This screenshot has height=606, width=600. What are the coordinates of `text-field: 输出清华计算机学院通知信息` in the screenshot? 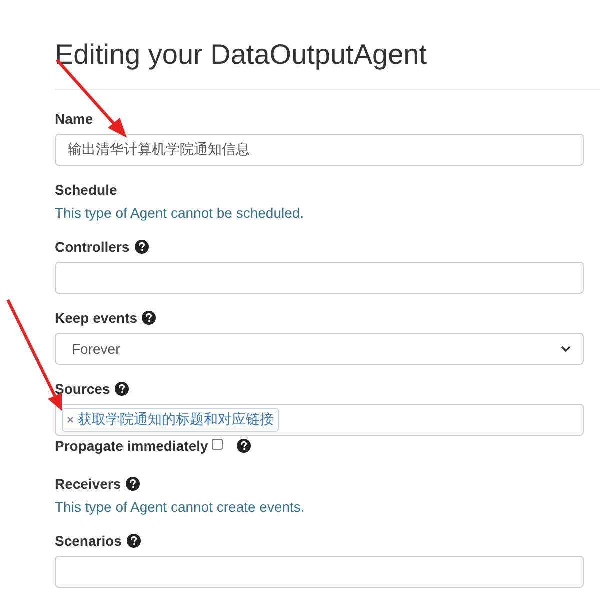 It's located at (319, 150).